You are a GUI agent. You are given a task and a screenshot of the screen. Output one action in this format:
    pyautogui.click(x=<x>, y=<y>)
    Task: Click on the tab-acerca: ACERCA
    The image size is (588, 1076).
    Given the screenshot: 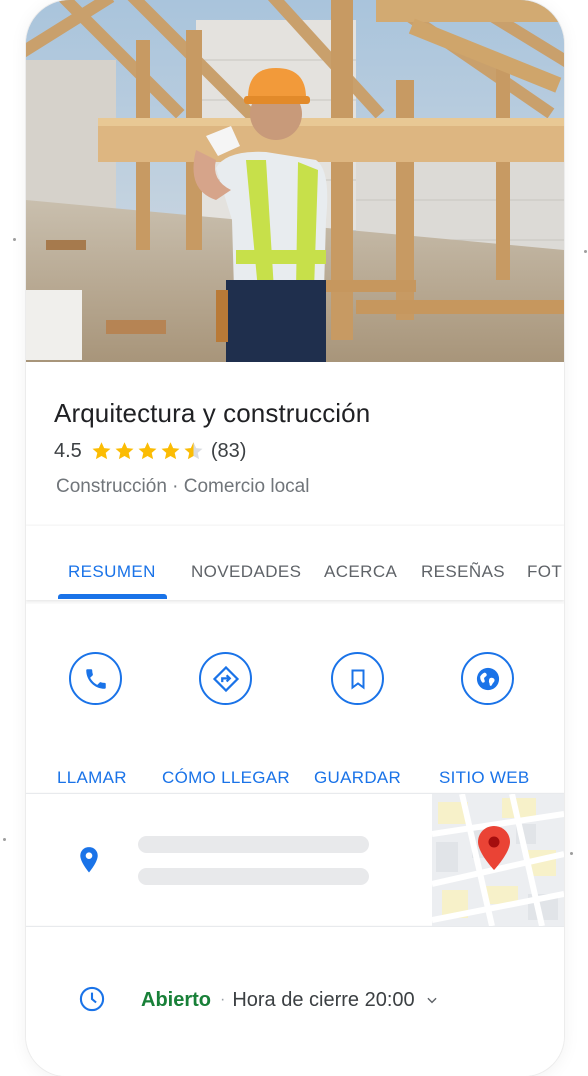 What is the action you would take?
    pyautogui.click(x=360, y=572)
    